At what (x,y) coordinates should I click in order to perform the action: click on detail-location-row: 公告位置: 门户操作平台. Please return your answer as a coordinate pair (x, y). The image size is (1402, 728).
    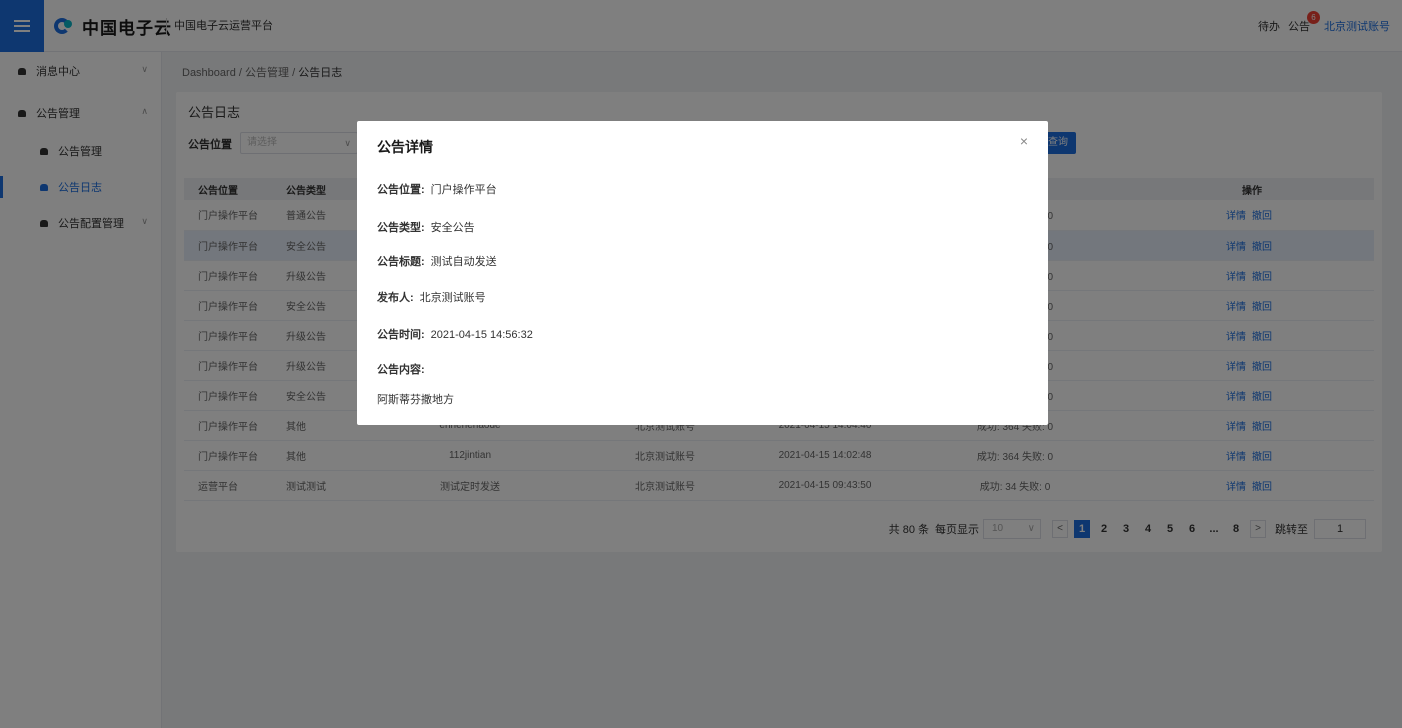
    Looking at the image, I should click on (437, 189).